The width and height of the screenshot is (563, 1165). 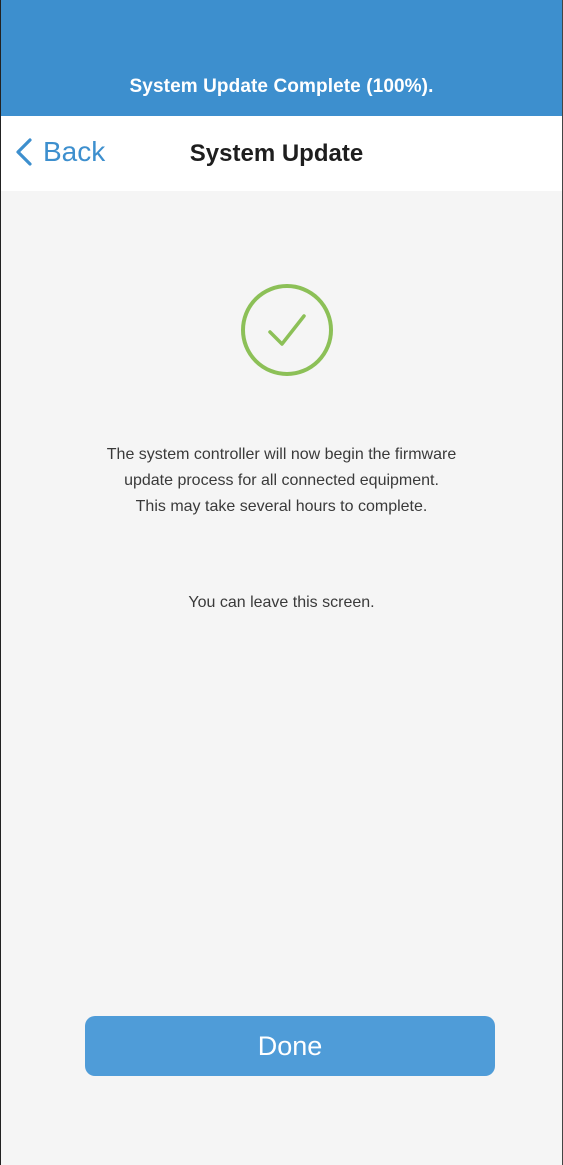 I want to click on status-banner: System Update Complete (100%)., so click(x=281, y=58).